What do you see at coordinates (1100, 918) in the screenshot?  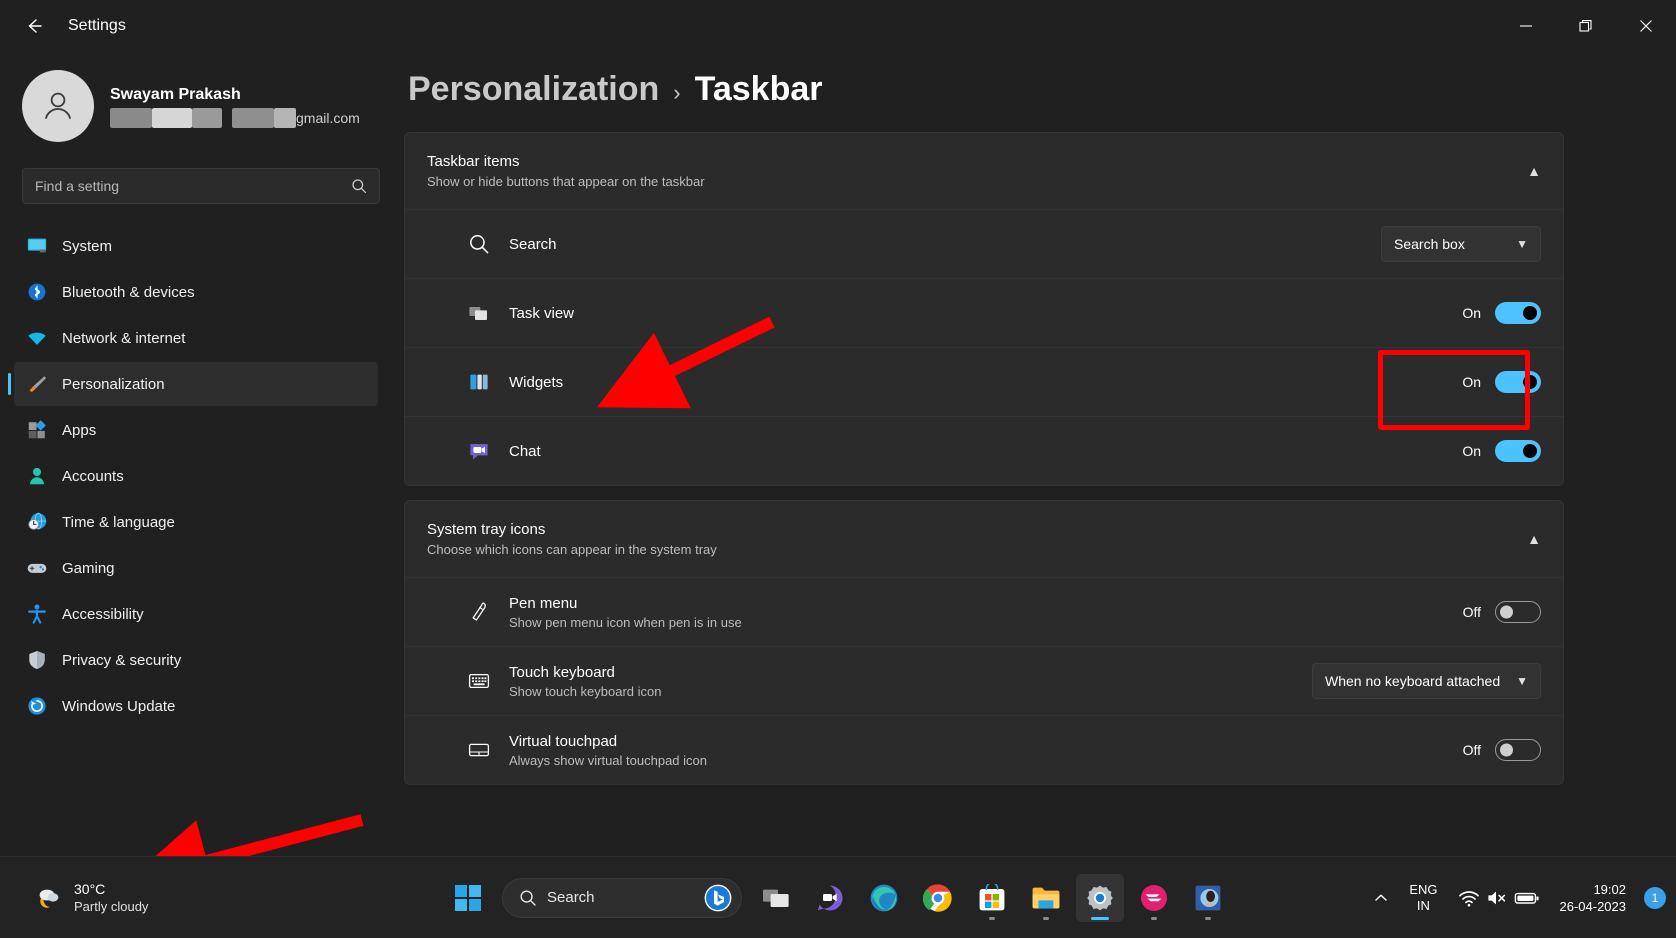 I see `active-indicator` at bounding box center [1100, 918].